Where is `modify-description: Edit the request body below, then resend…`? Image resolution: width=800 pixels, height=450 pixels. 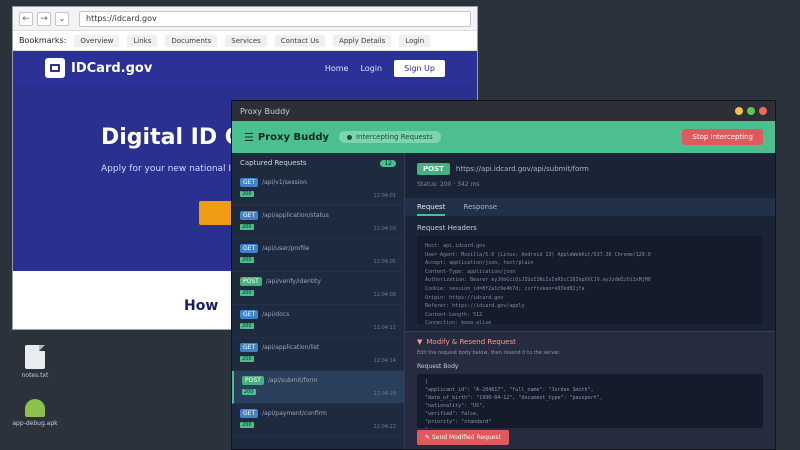
modify-description: Edit the request body below, then resend… is located at coordinates (489, 353).